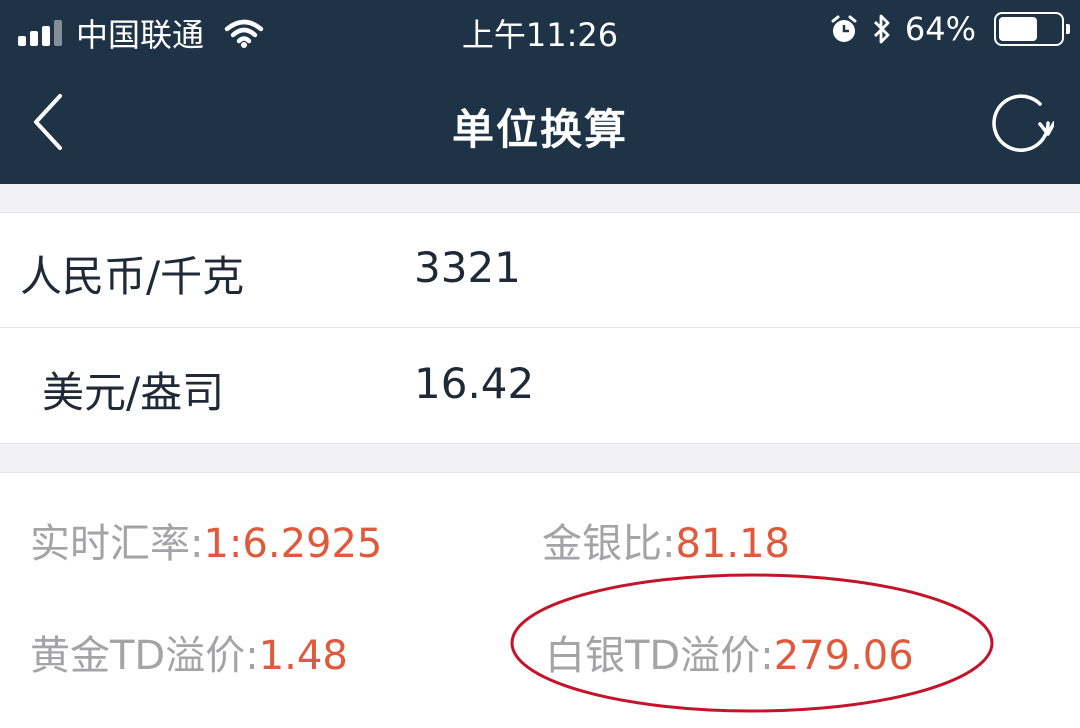  What do you see at coordinates (132, 276) in the screenshot?
I see `unit-label-rmb: 人民币/千克` at bounding box center [132, 276].